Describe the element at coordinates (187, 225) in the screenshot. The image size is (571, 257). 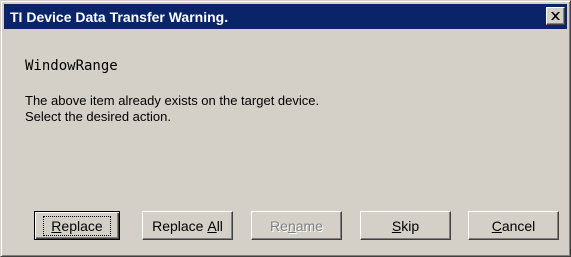
I see `replace-all-button: Replace All` at that location.